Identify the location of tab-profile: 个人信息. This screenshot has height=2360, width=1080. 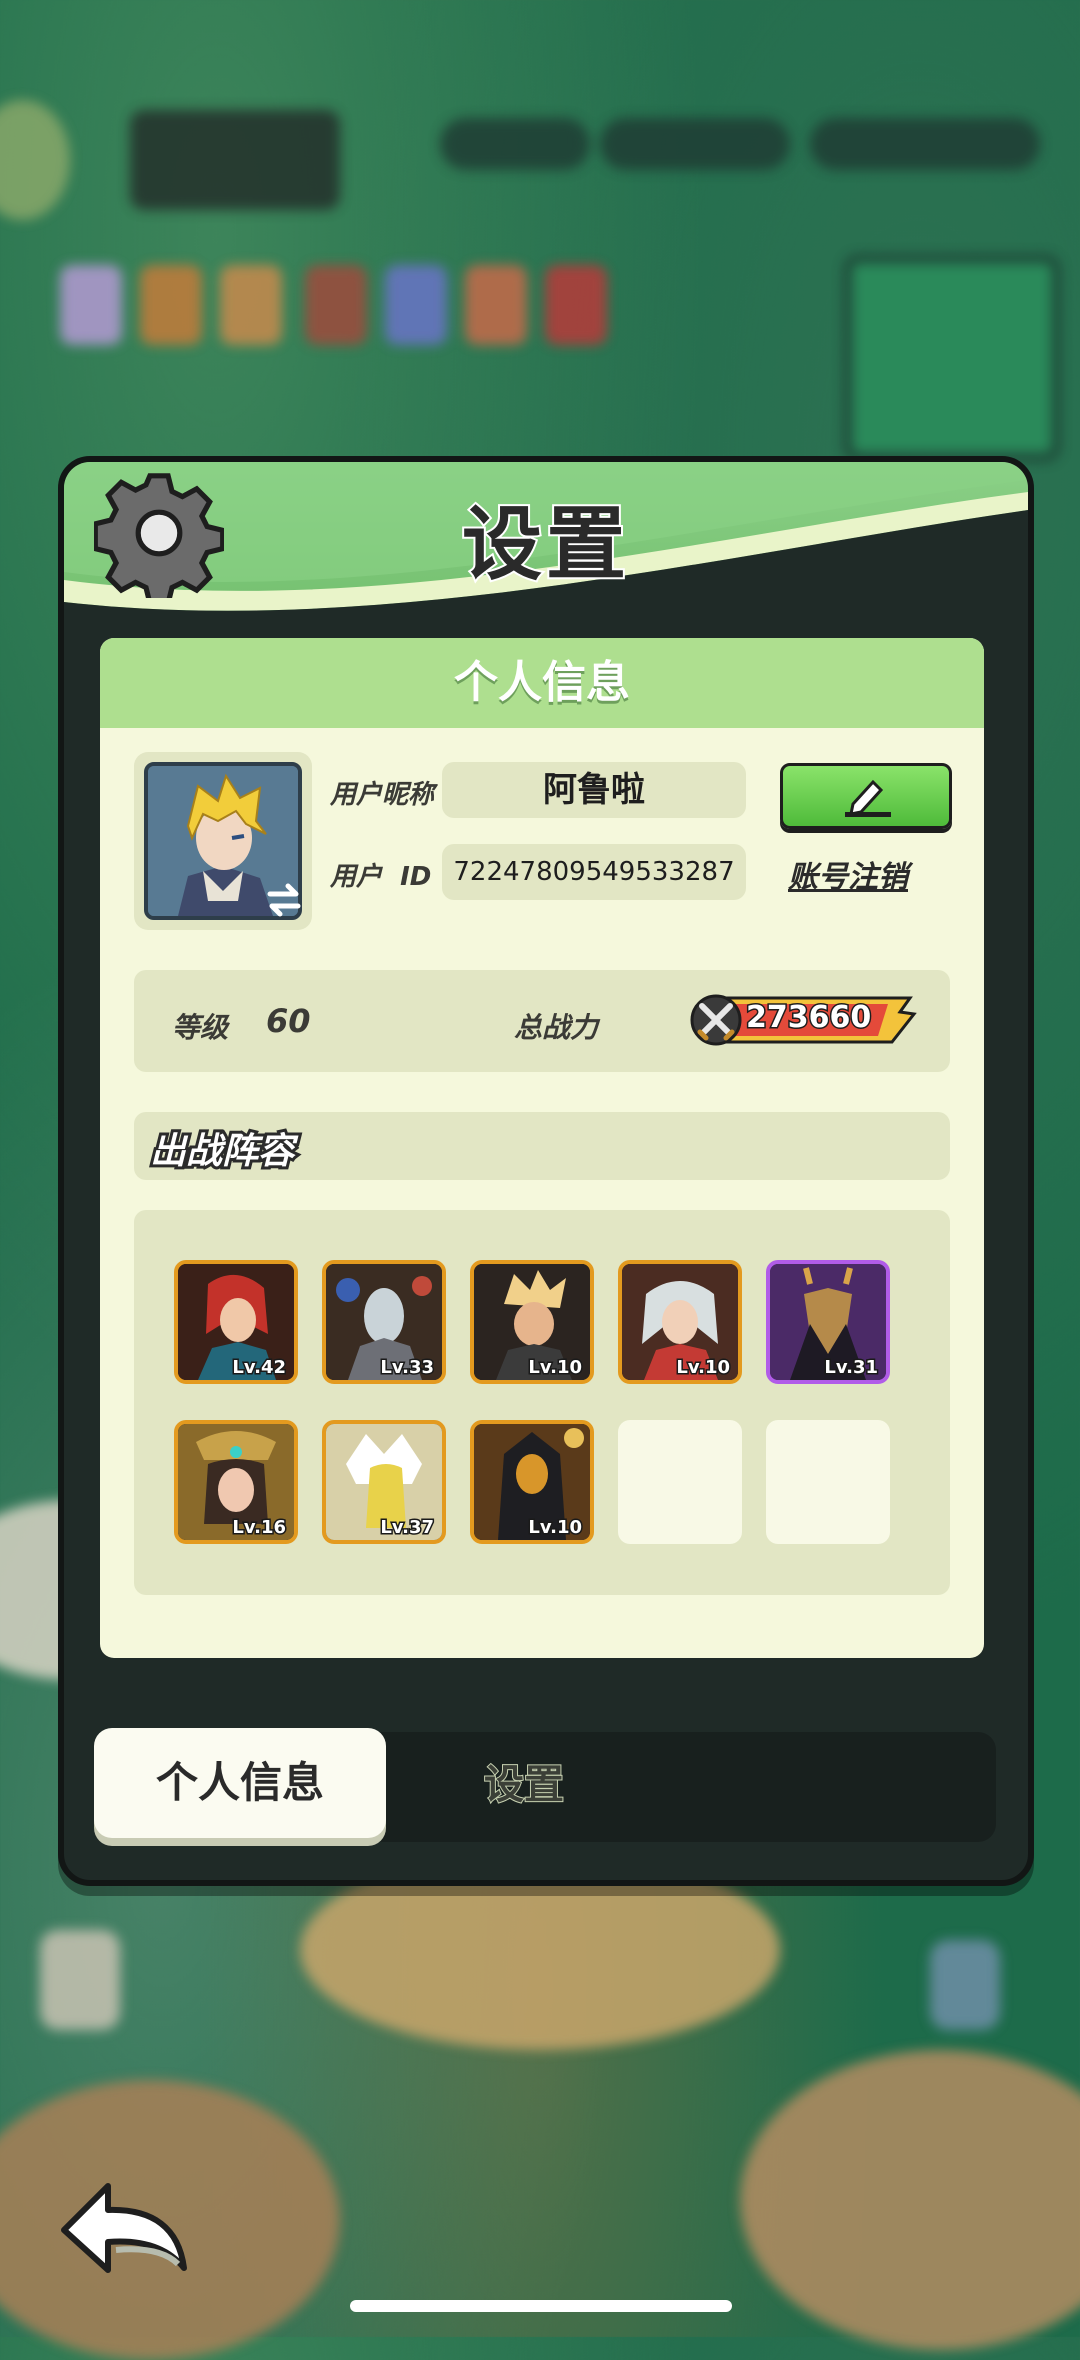
(240, 1783).